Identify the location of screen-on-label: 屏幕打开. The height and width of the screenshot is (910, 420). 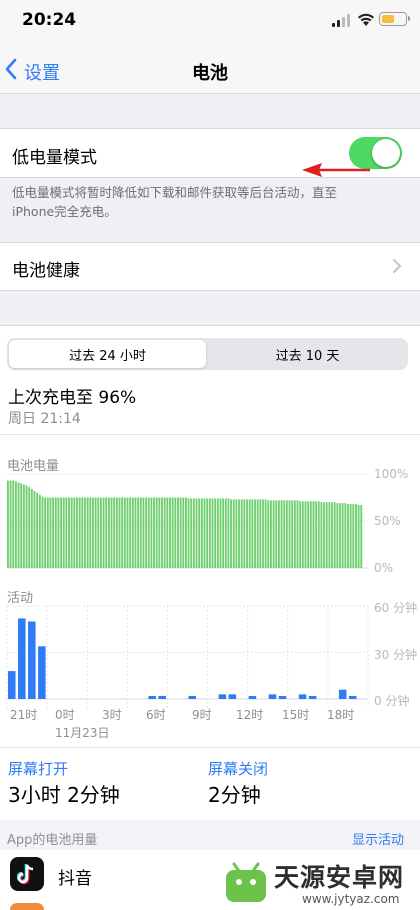
(38, 769).